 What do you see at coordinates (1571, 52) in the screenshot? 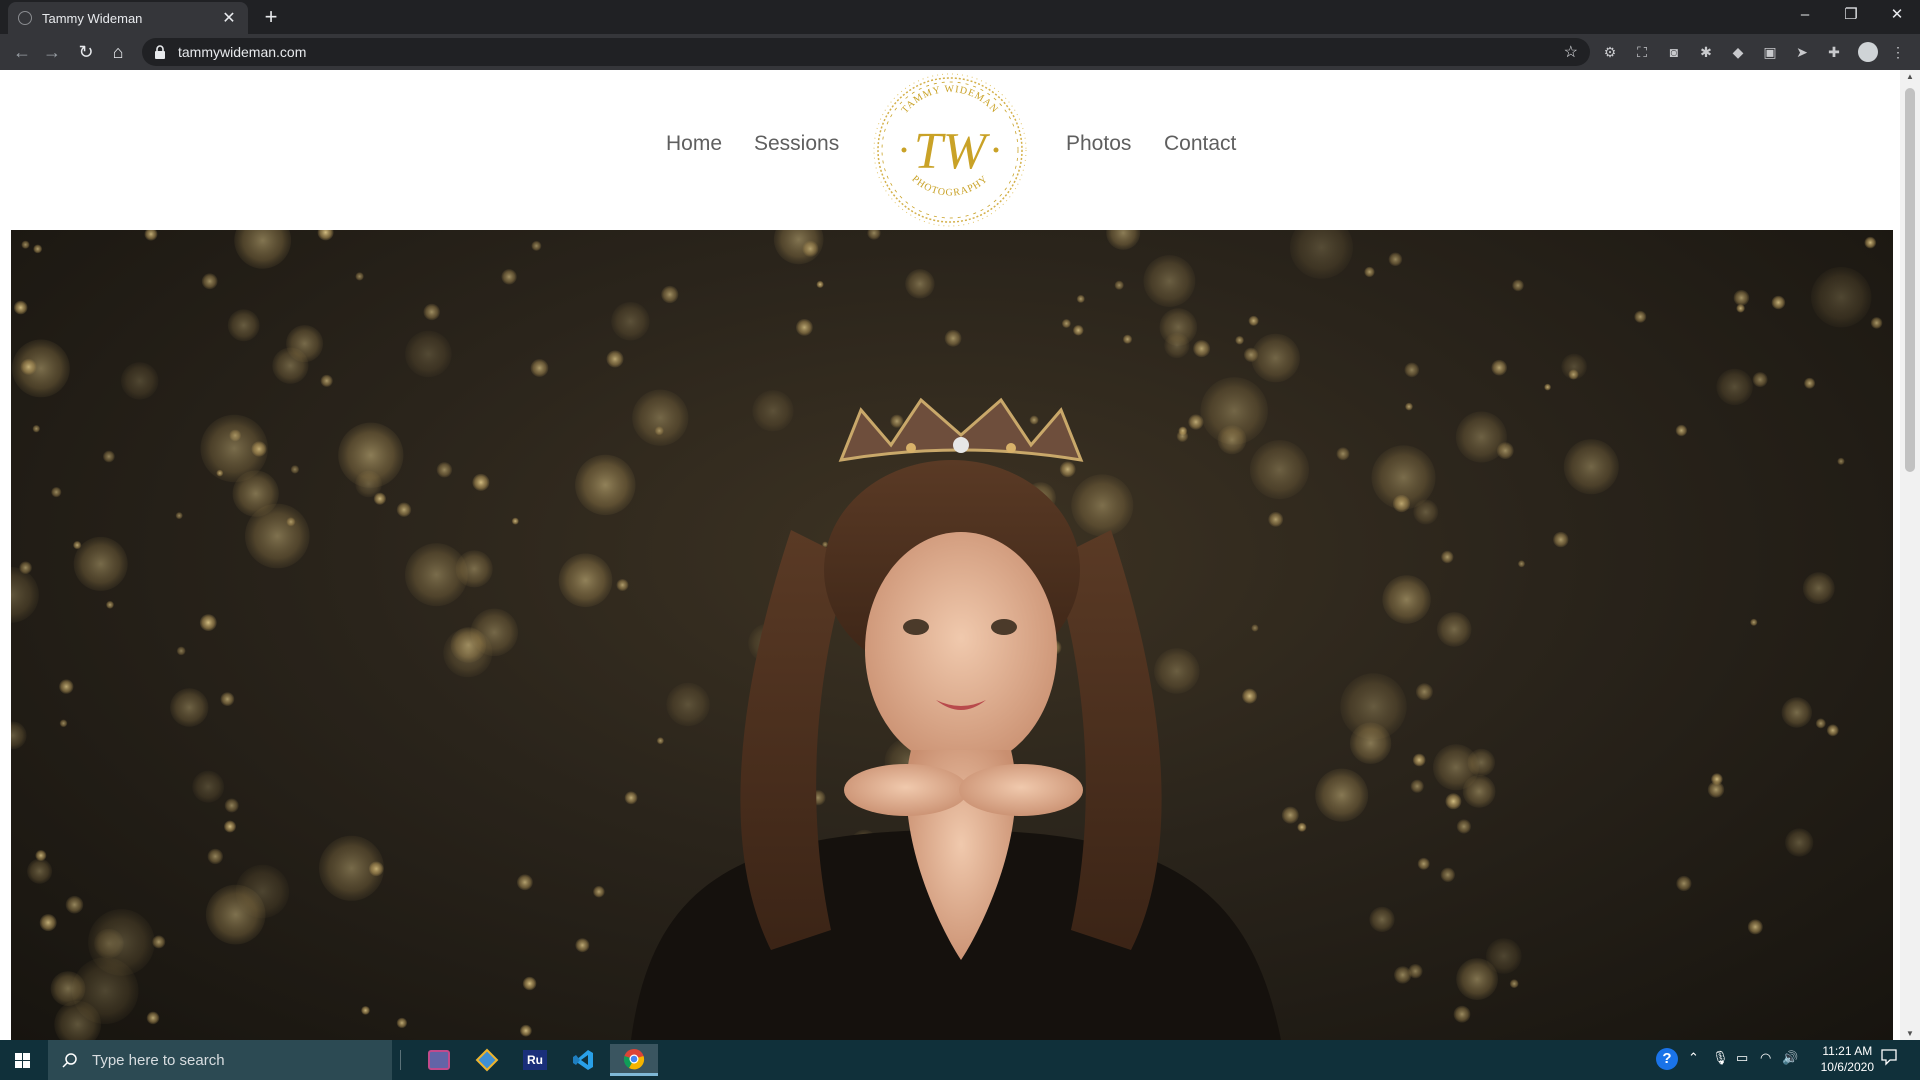
I see `bookmark-star-icon: ☆` at bounding box center [1571, 52].